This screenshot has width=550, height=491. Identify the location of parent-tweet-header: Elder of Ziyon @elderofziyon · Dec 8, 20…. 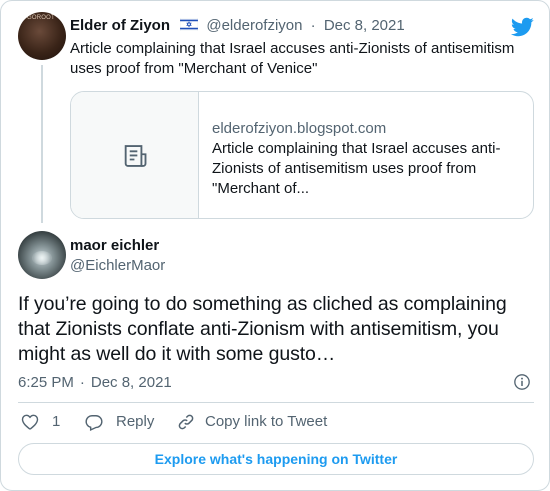
(237, 26).